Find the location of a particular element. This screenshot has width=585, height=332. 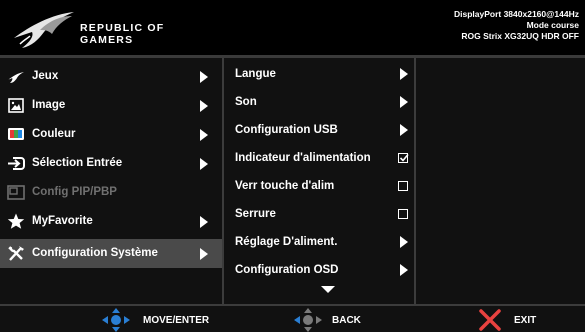

submenu-label: Indicateur d'alimentation is located at coordinates (303, 158).